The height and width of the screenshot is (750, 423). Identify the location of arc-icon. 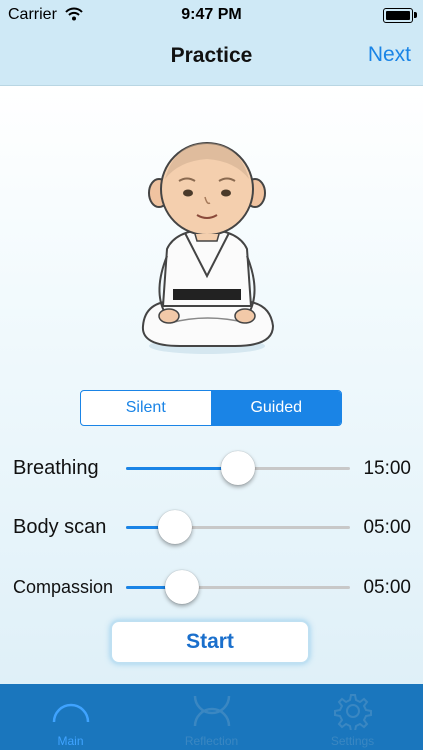
(71, 712).